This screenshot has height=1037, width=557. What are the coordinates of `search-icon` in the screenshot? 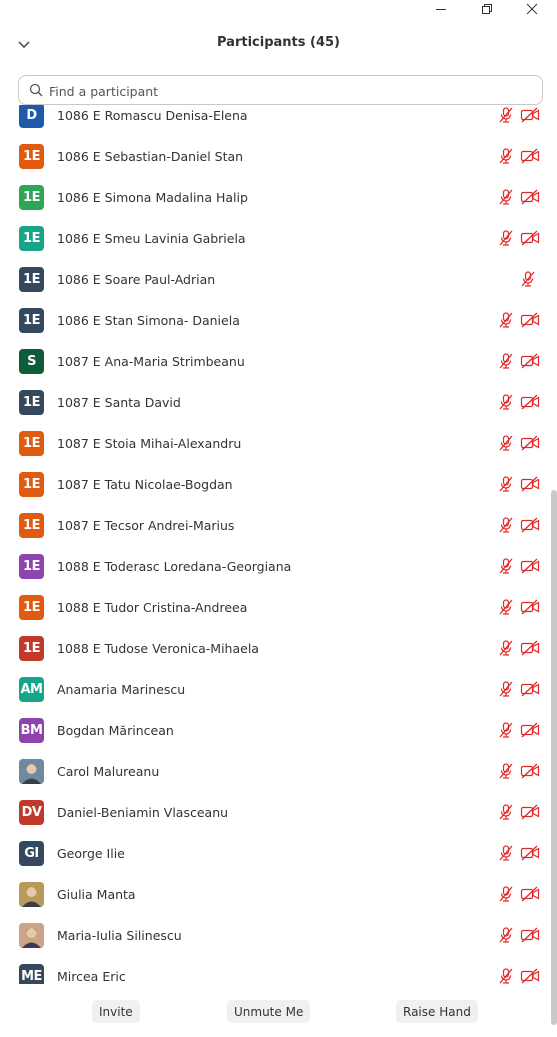 It's located at (36, 90).